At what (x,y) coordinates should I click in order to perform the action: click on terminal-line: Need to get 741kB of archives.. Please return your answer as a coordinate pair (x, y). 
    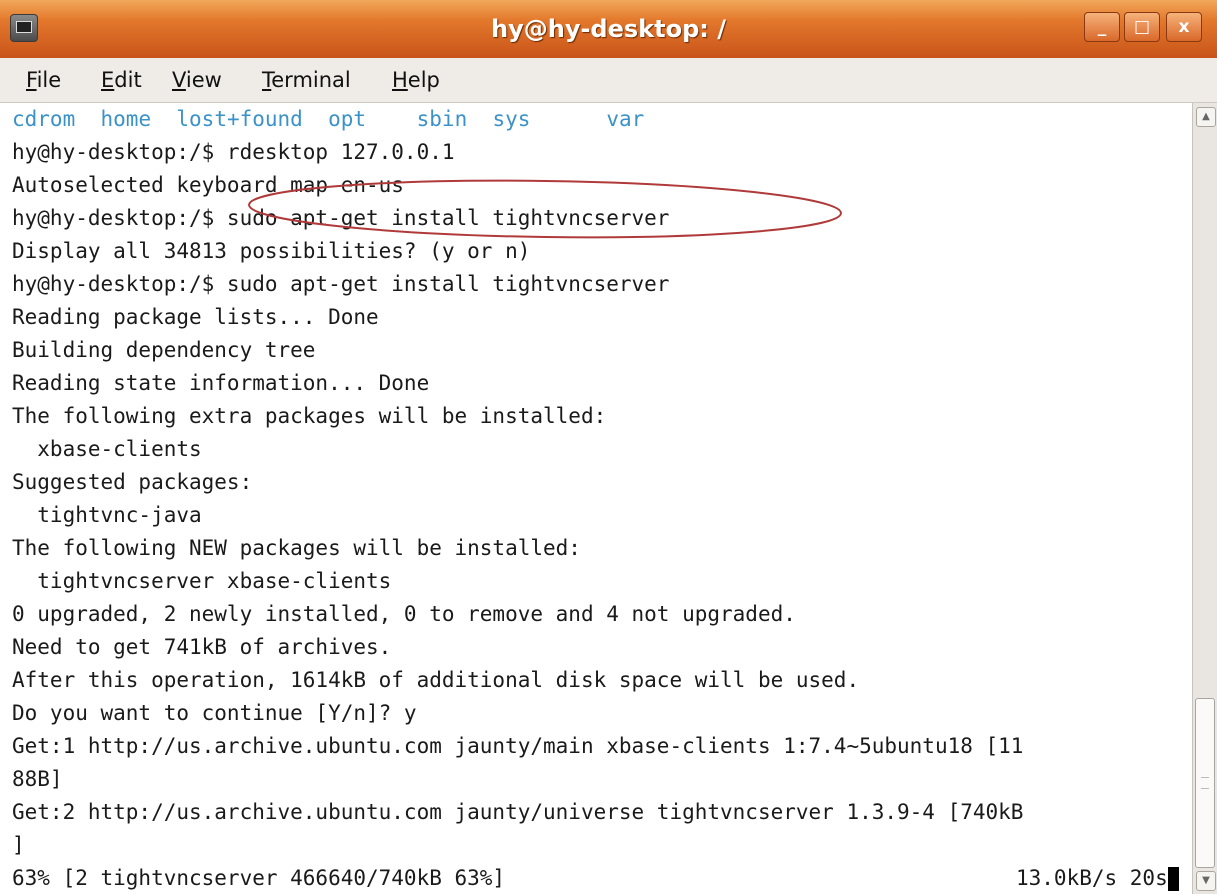
    Looking at the image, I should click on (202, 647).